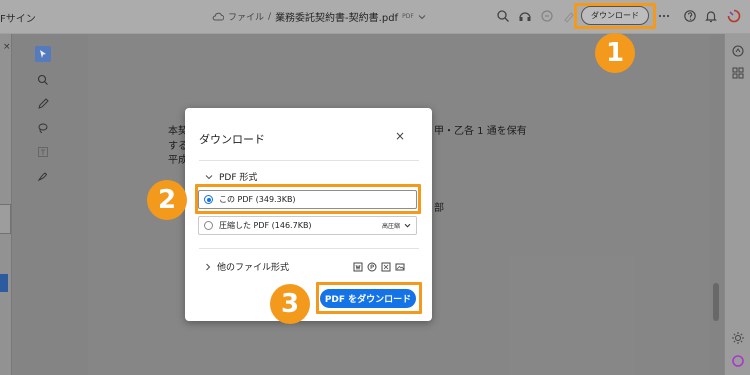  Describe the element at coordinates (738, 73) in the screenshot. I see `thumbnails-icon` at that location.